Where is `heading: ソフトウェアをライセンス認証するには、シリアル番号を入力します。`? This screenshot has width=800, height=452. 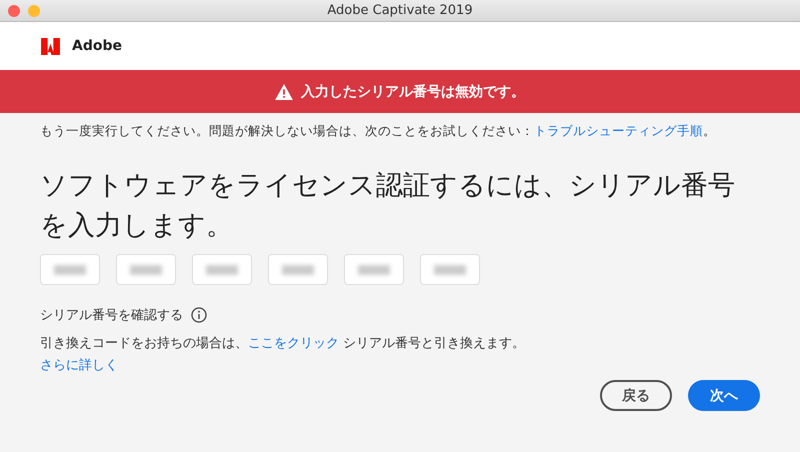 heading: ソフトウェアをライセンス認証するには、シリアル番号を入力します。 is located at coordinates (388, 206).